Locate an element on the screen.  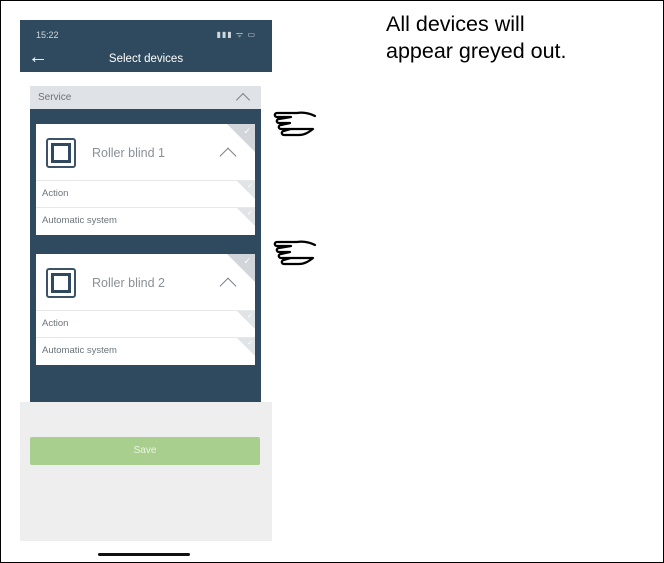
service-section-header: Service is located at coordinates (145, 97).